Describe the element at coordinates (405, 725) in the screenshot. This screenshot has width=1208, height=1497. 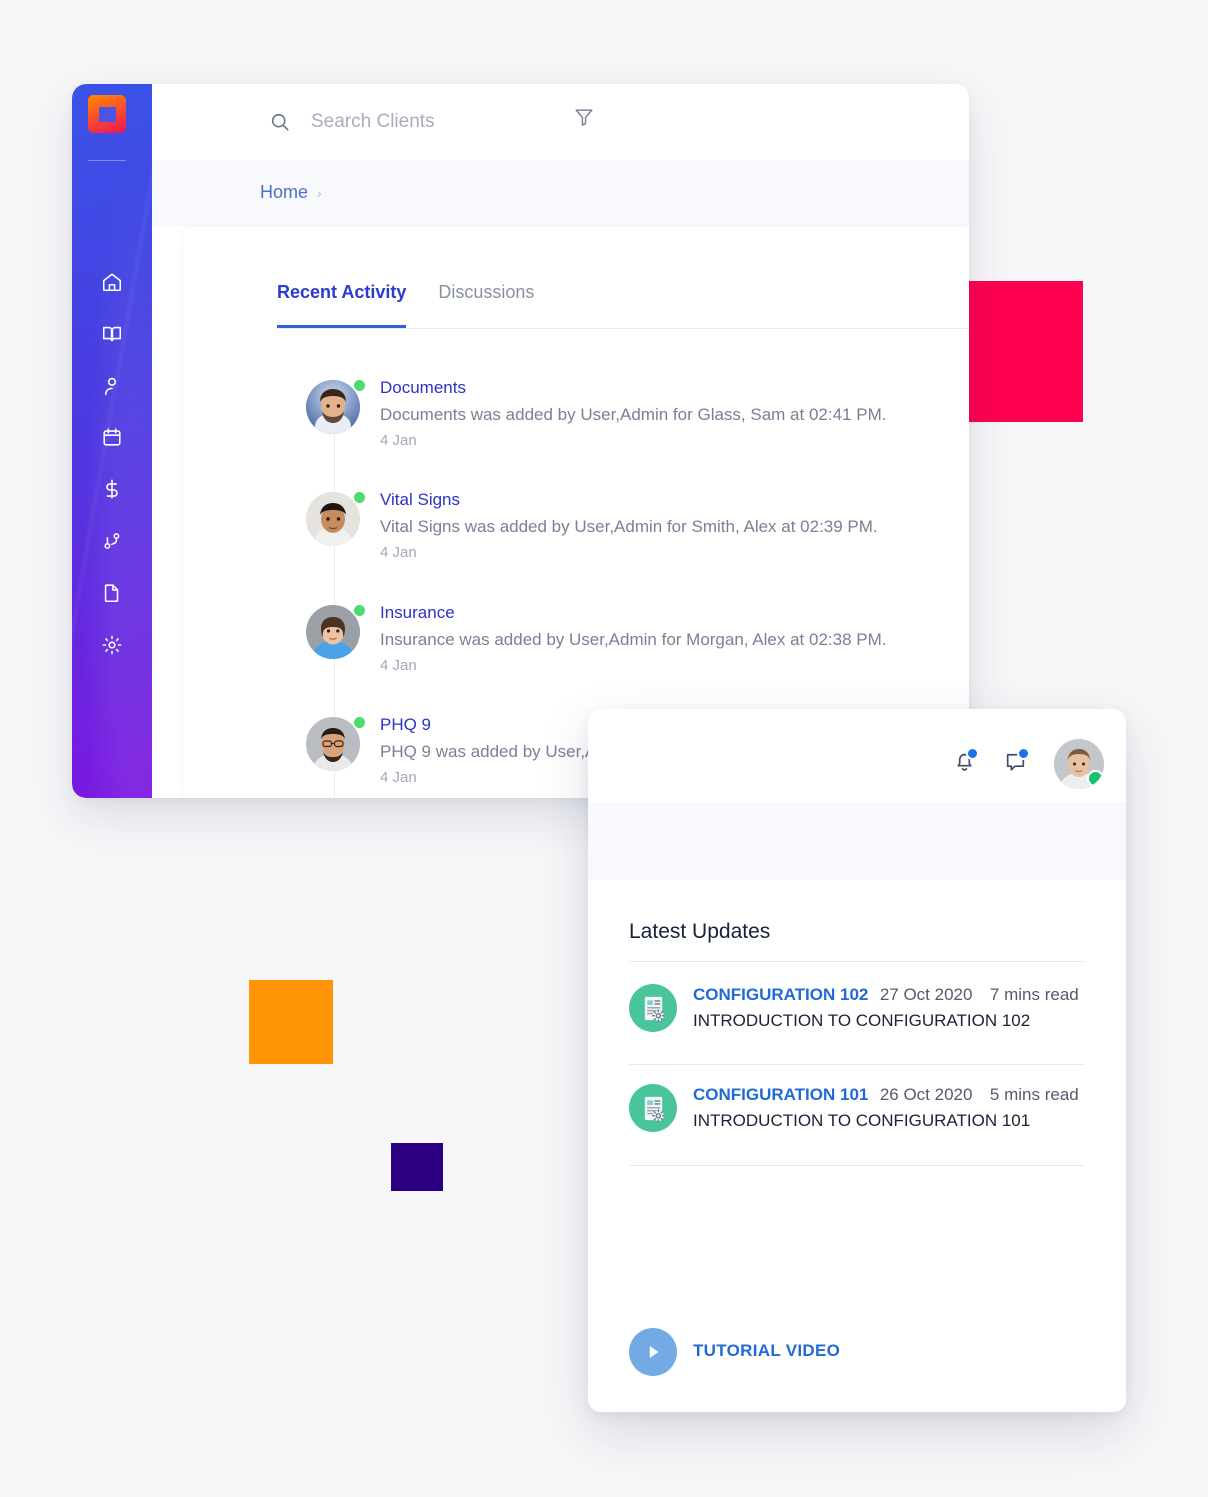
I see `activity-title: PHQ 9` at that location.